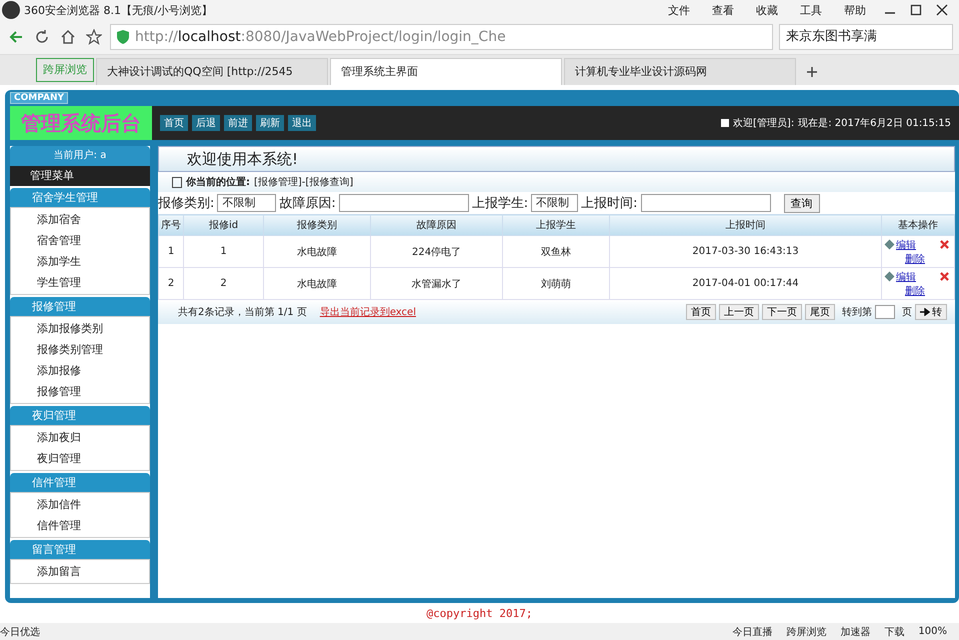  I want to click on goto-label: 转到第, so click(857, 312).